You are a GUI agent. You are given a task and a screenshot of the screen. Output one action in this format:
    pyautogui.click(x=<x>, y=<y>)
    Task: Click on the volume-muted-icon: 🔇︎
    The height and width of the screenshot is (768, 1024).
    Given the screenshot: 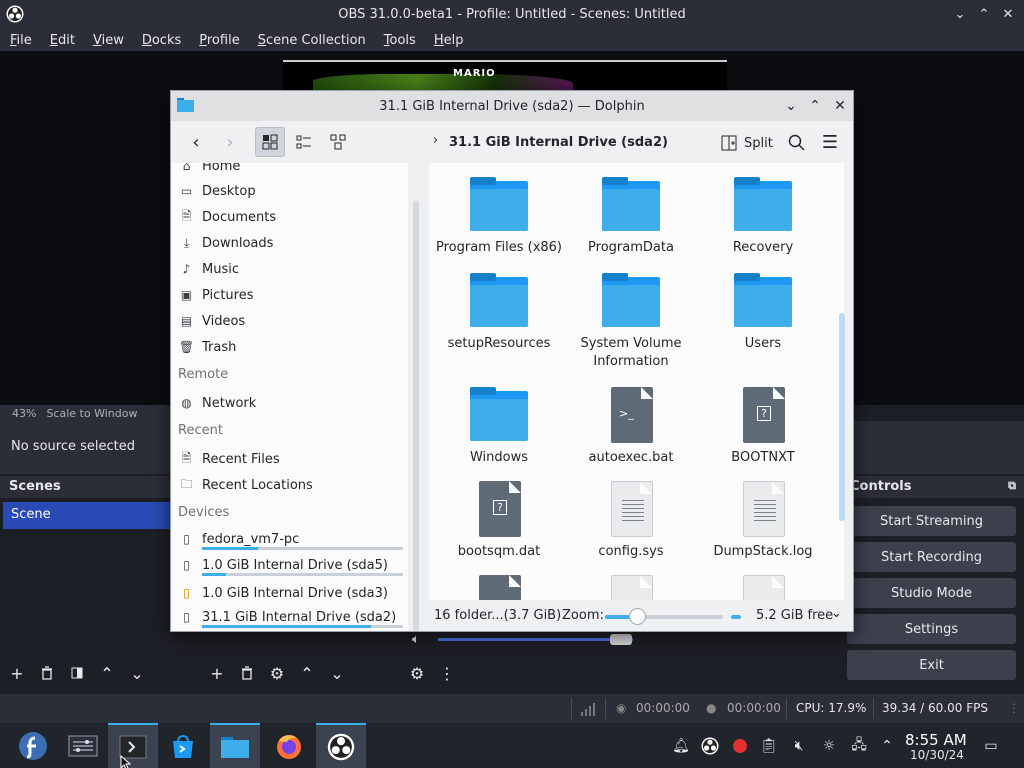 What is the action you would take?
    pyautogui.click(x=799, y=746)
    